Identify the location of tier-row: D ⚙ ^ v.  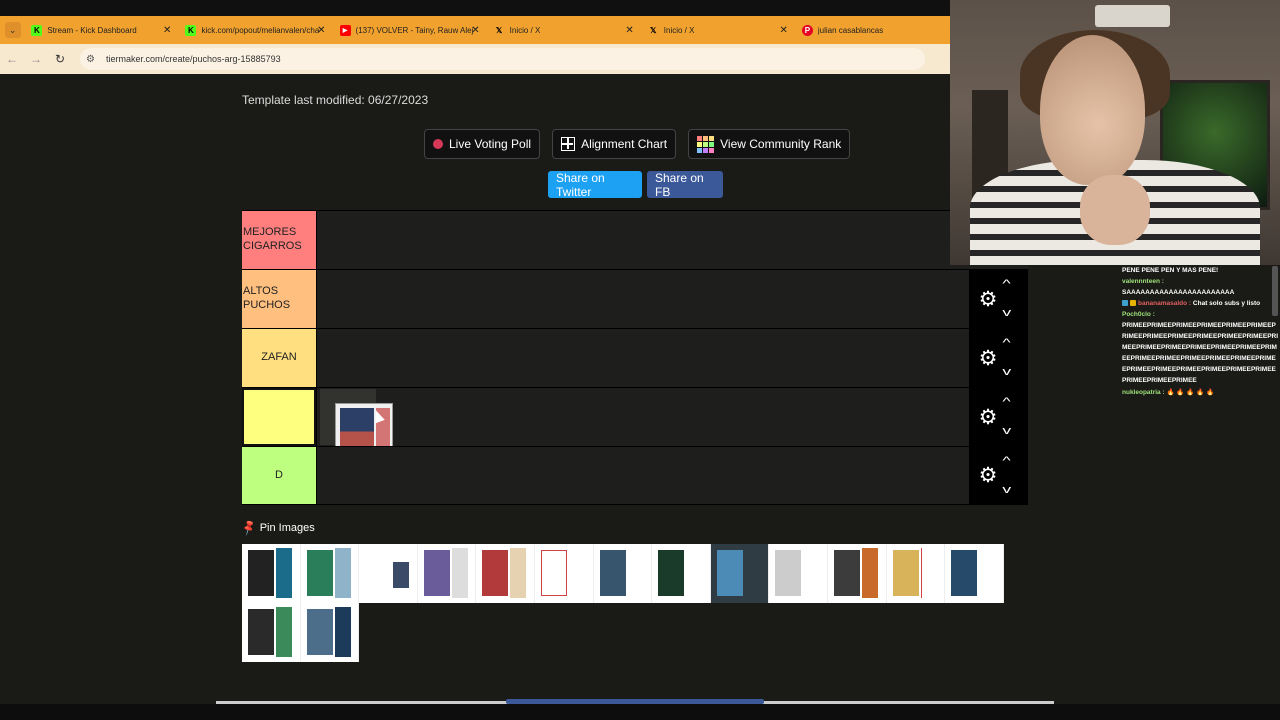
(635, 475).